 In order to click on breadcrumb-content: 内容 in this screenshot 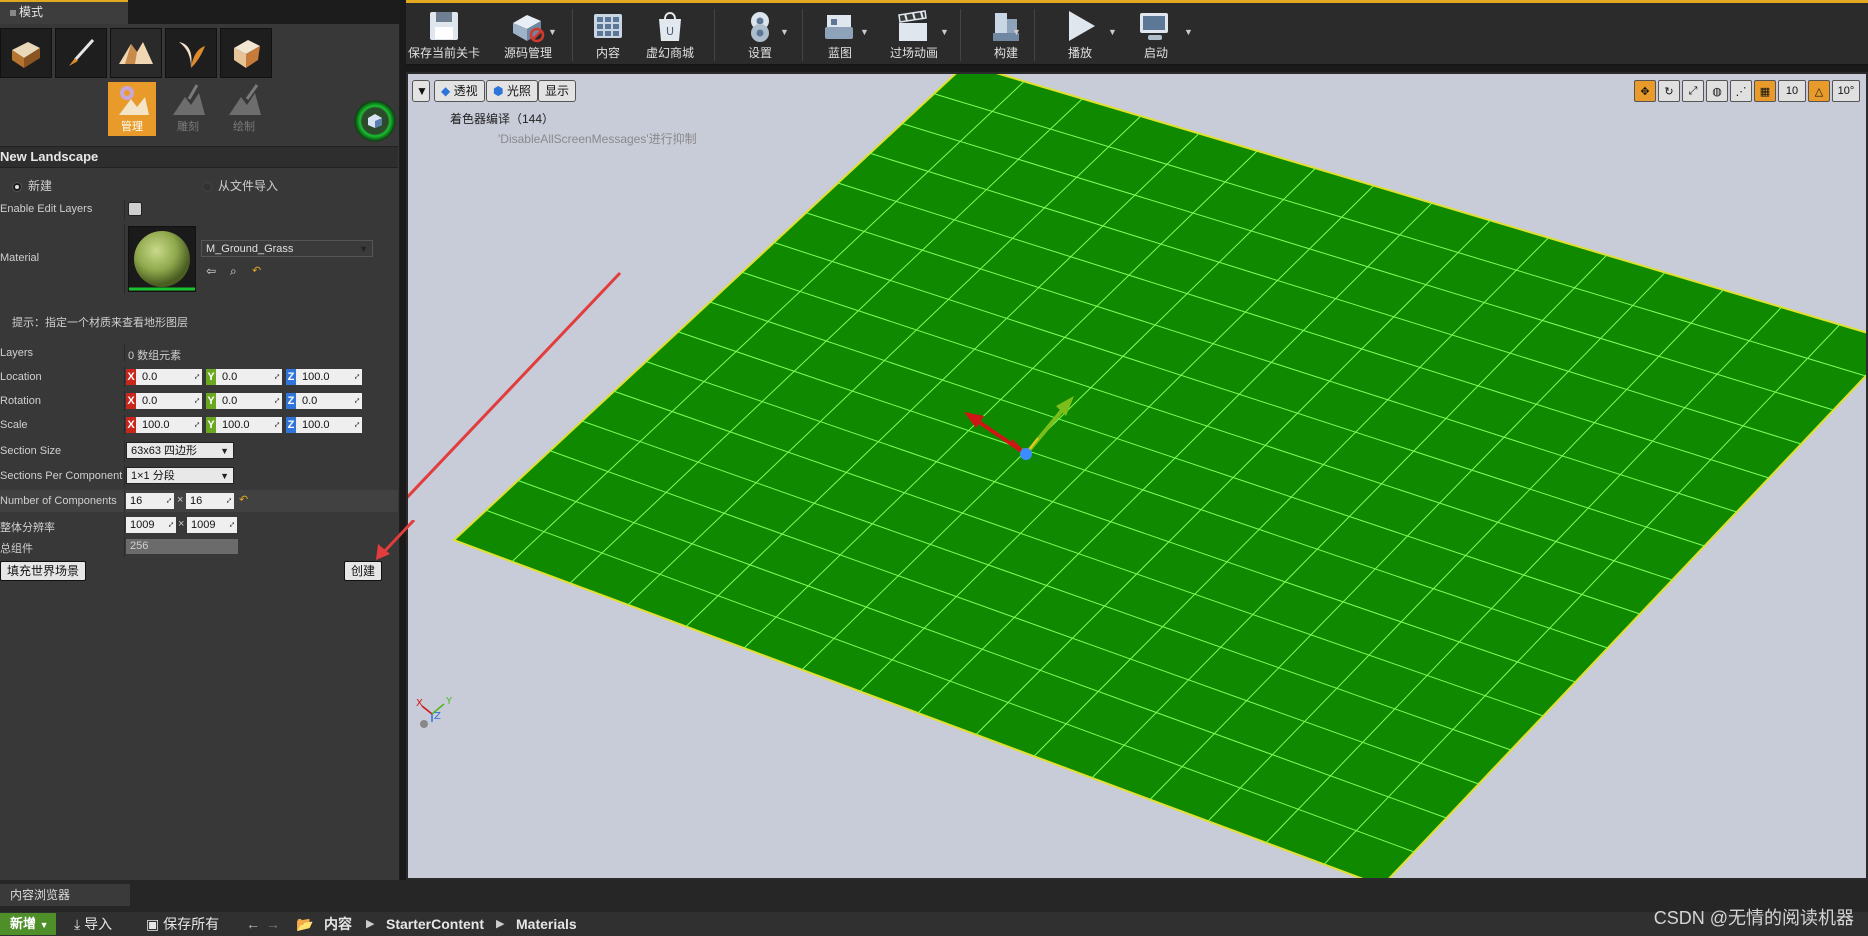, I will do `click(338, 924)`.